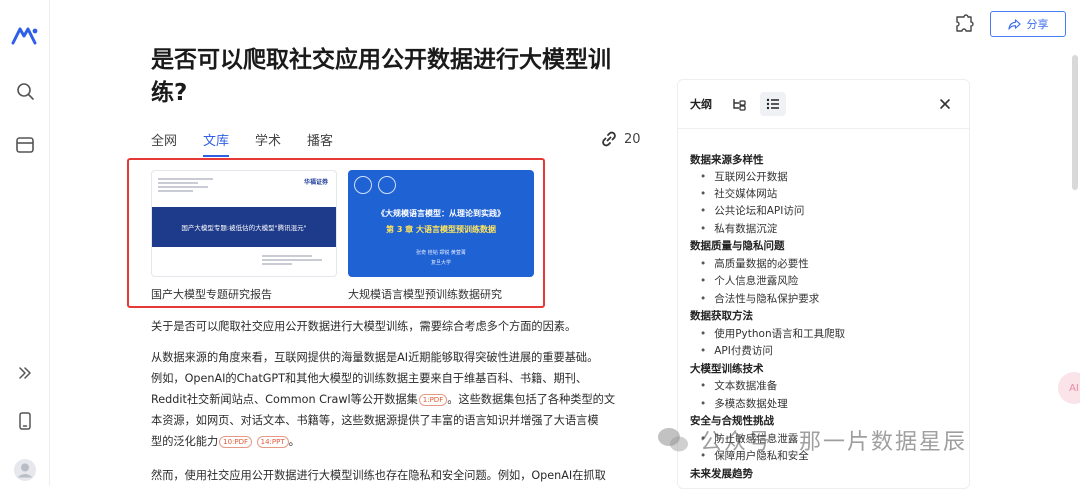  Describe the element at coordinates (721, 473) in the screenshot. I see `outline-section: 未来发展趋势` at that location.